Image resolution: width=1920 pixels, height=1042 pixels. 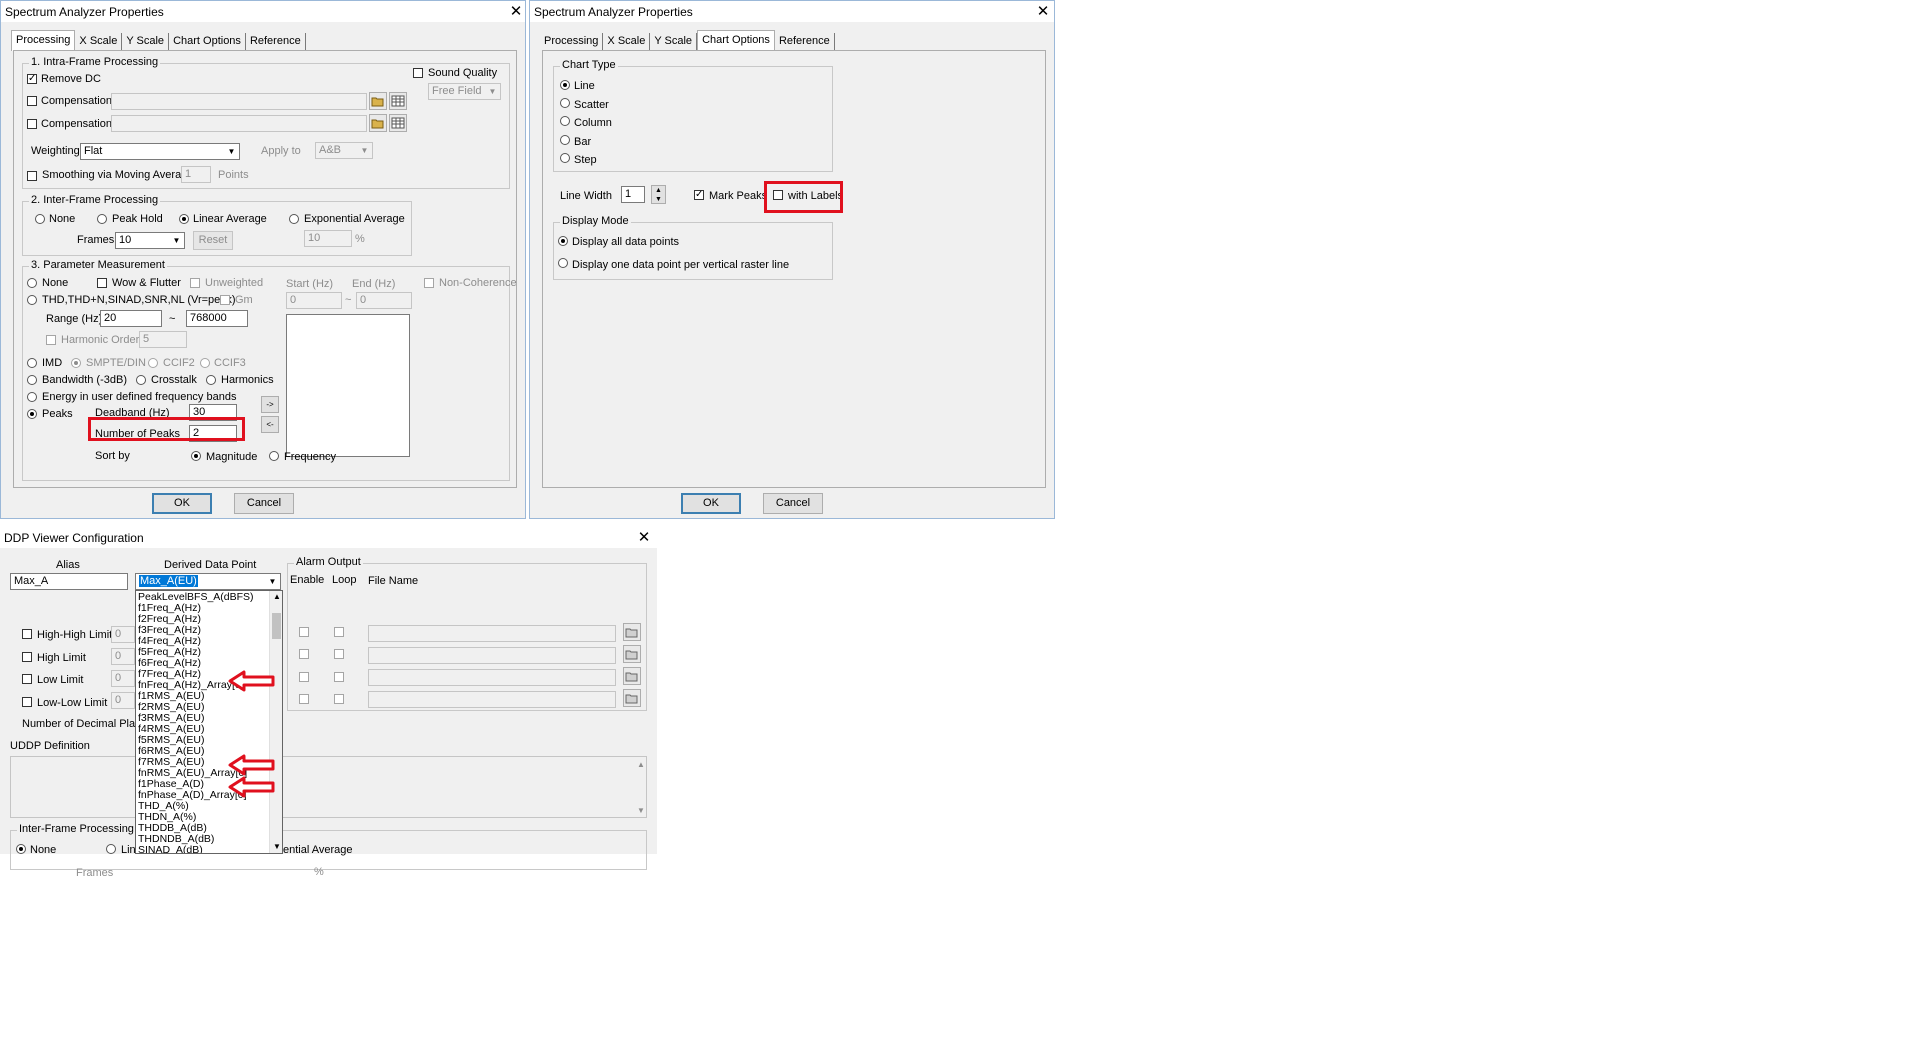 What do you see at coordinates (213, 240) in the screenshot?
I see `reset-button: Reset` at bounding box center [213, 240].